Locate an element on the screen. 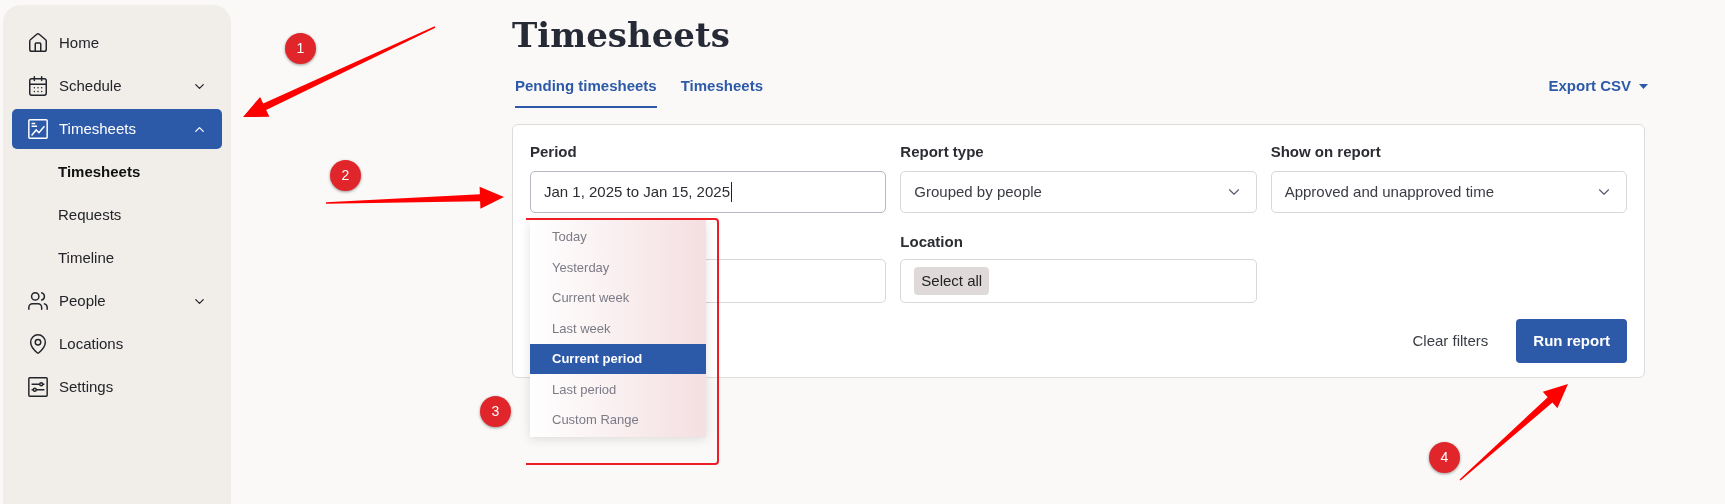 The width and height of the screenshot is (1725, 504). field-label: Location is located at coordinates (932, 241).